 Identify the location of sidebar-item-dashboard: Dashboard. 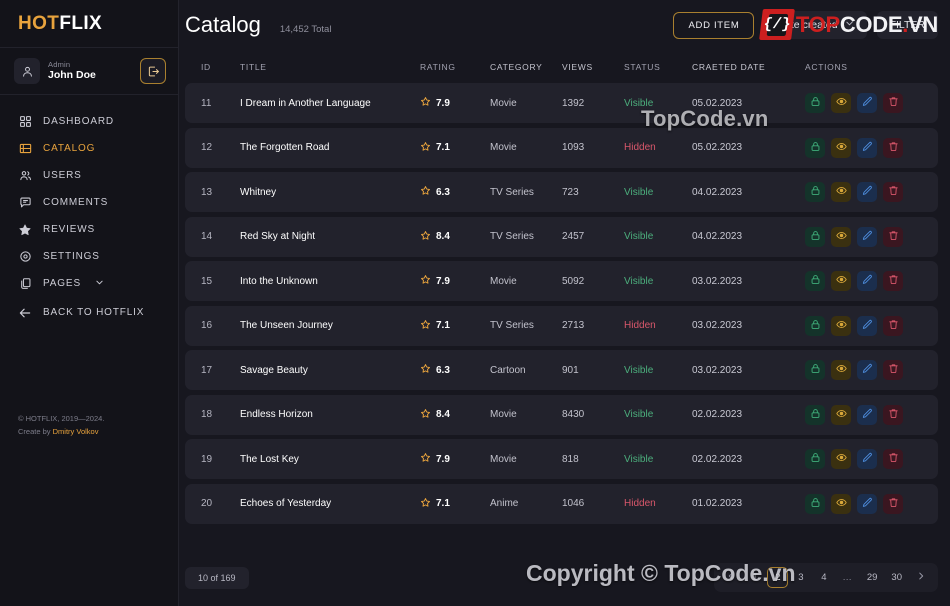
(89, 121).